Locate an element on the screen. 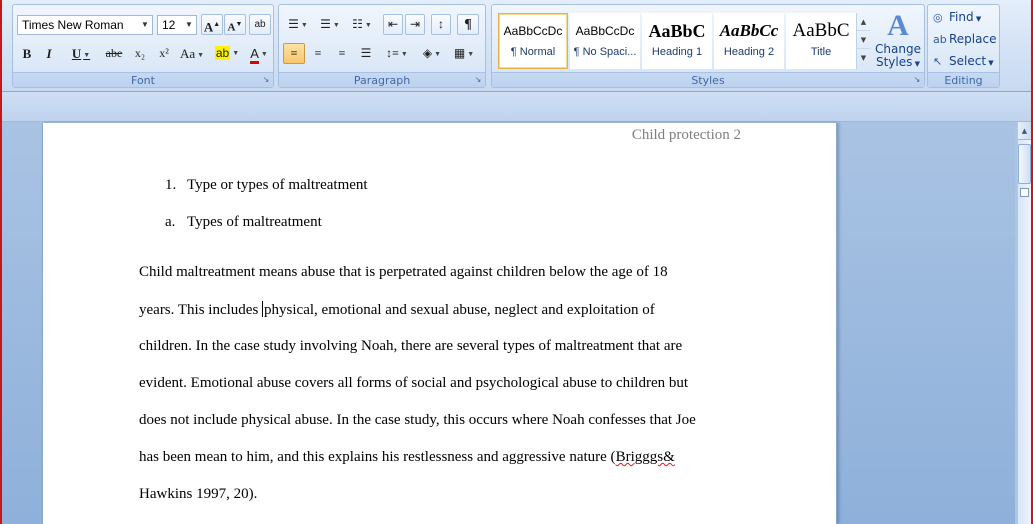 The width and height of the screenshot is (1033, 524). style-name: Title is located at coordinates (821, 52).